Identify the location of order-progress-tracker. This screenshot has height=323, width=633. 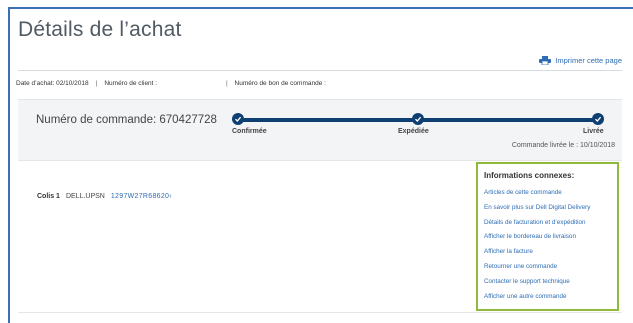
(418, 120).